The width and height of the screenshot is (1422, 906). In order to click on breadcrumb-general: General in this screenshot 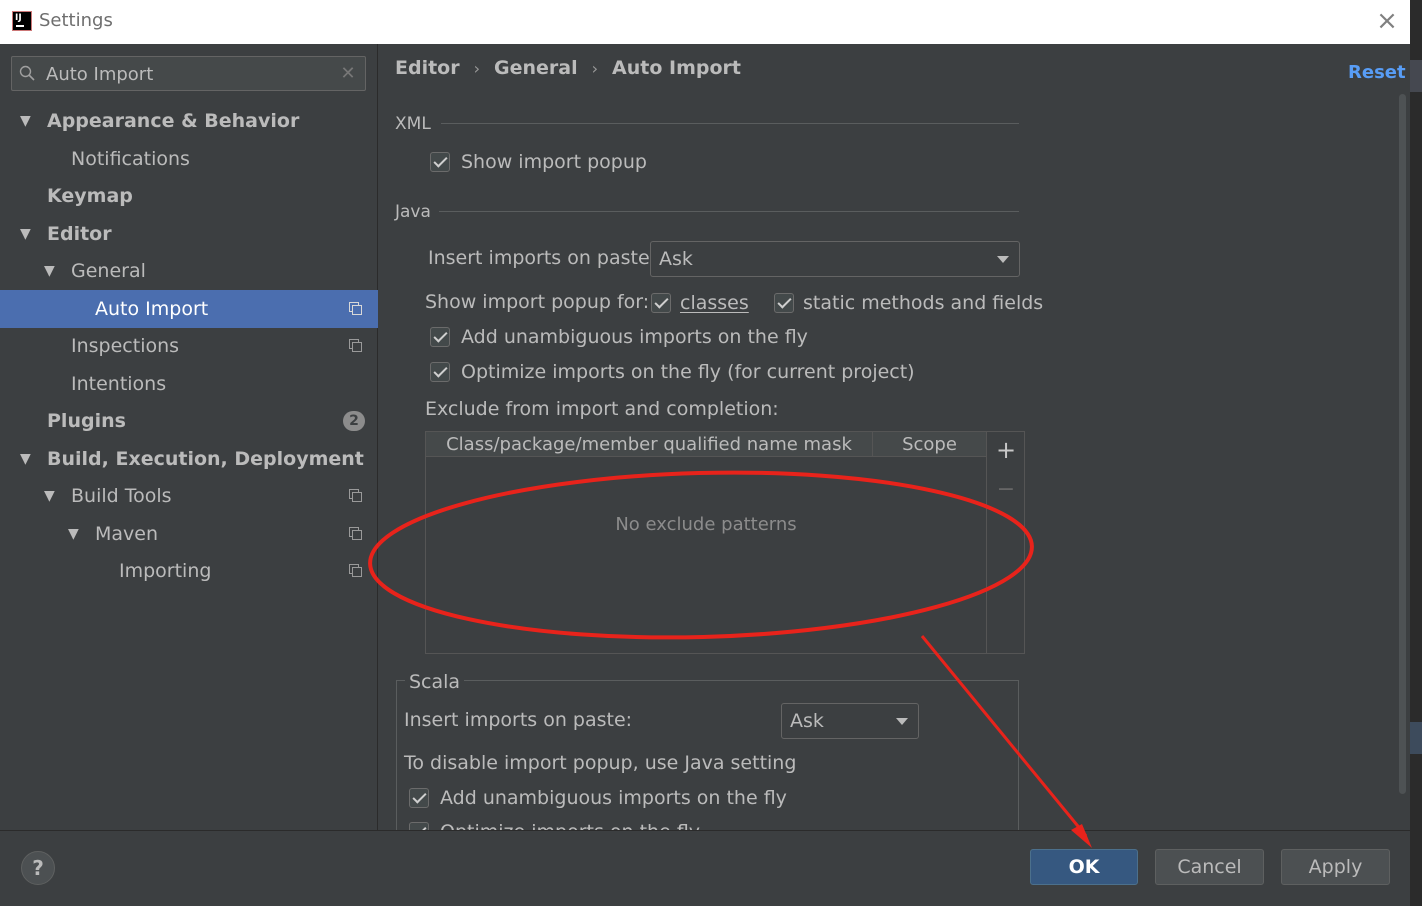, I will do `click(536, 68)`.